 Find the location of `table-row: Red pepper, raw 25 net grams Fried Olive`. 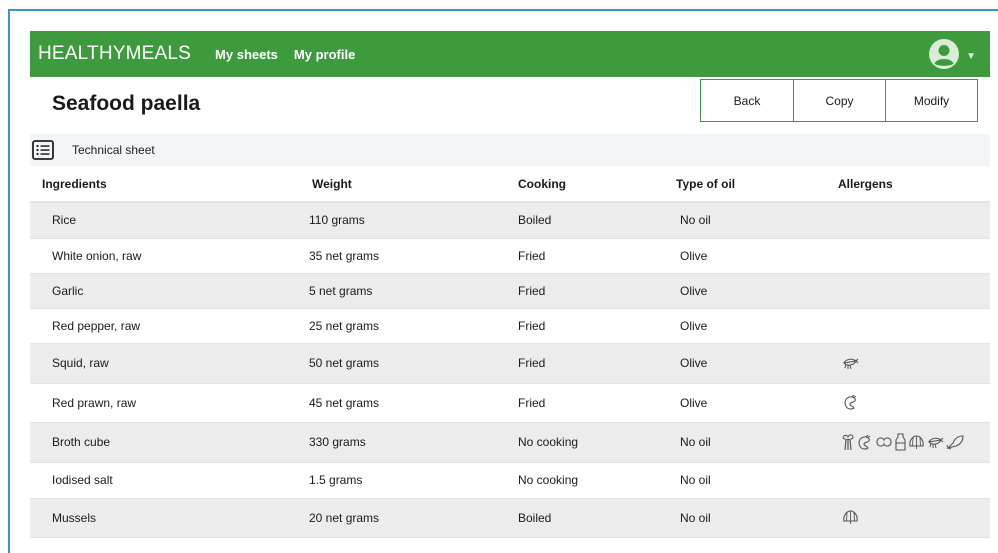

table-row: Red pepper, raw 25 net grams Fried Olive is located at coordinates (510, 326).